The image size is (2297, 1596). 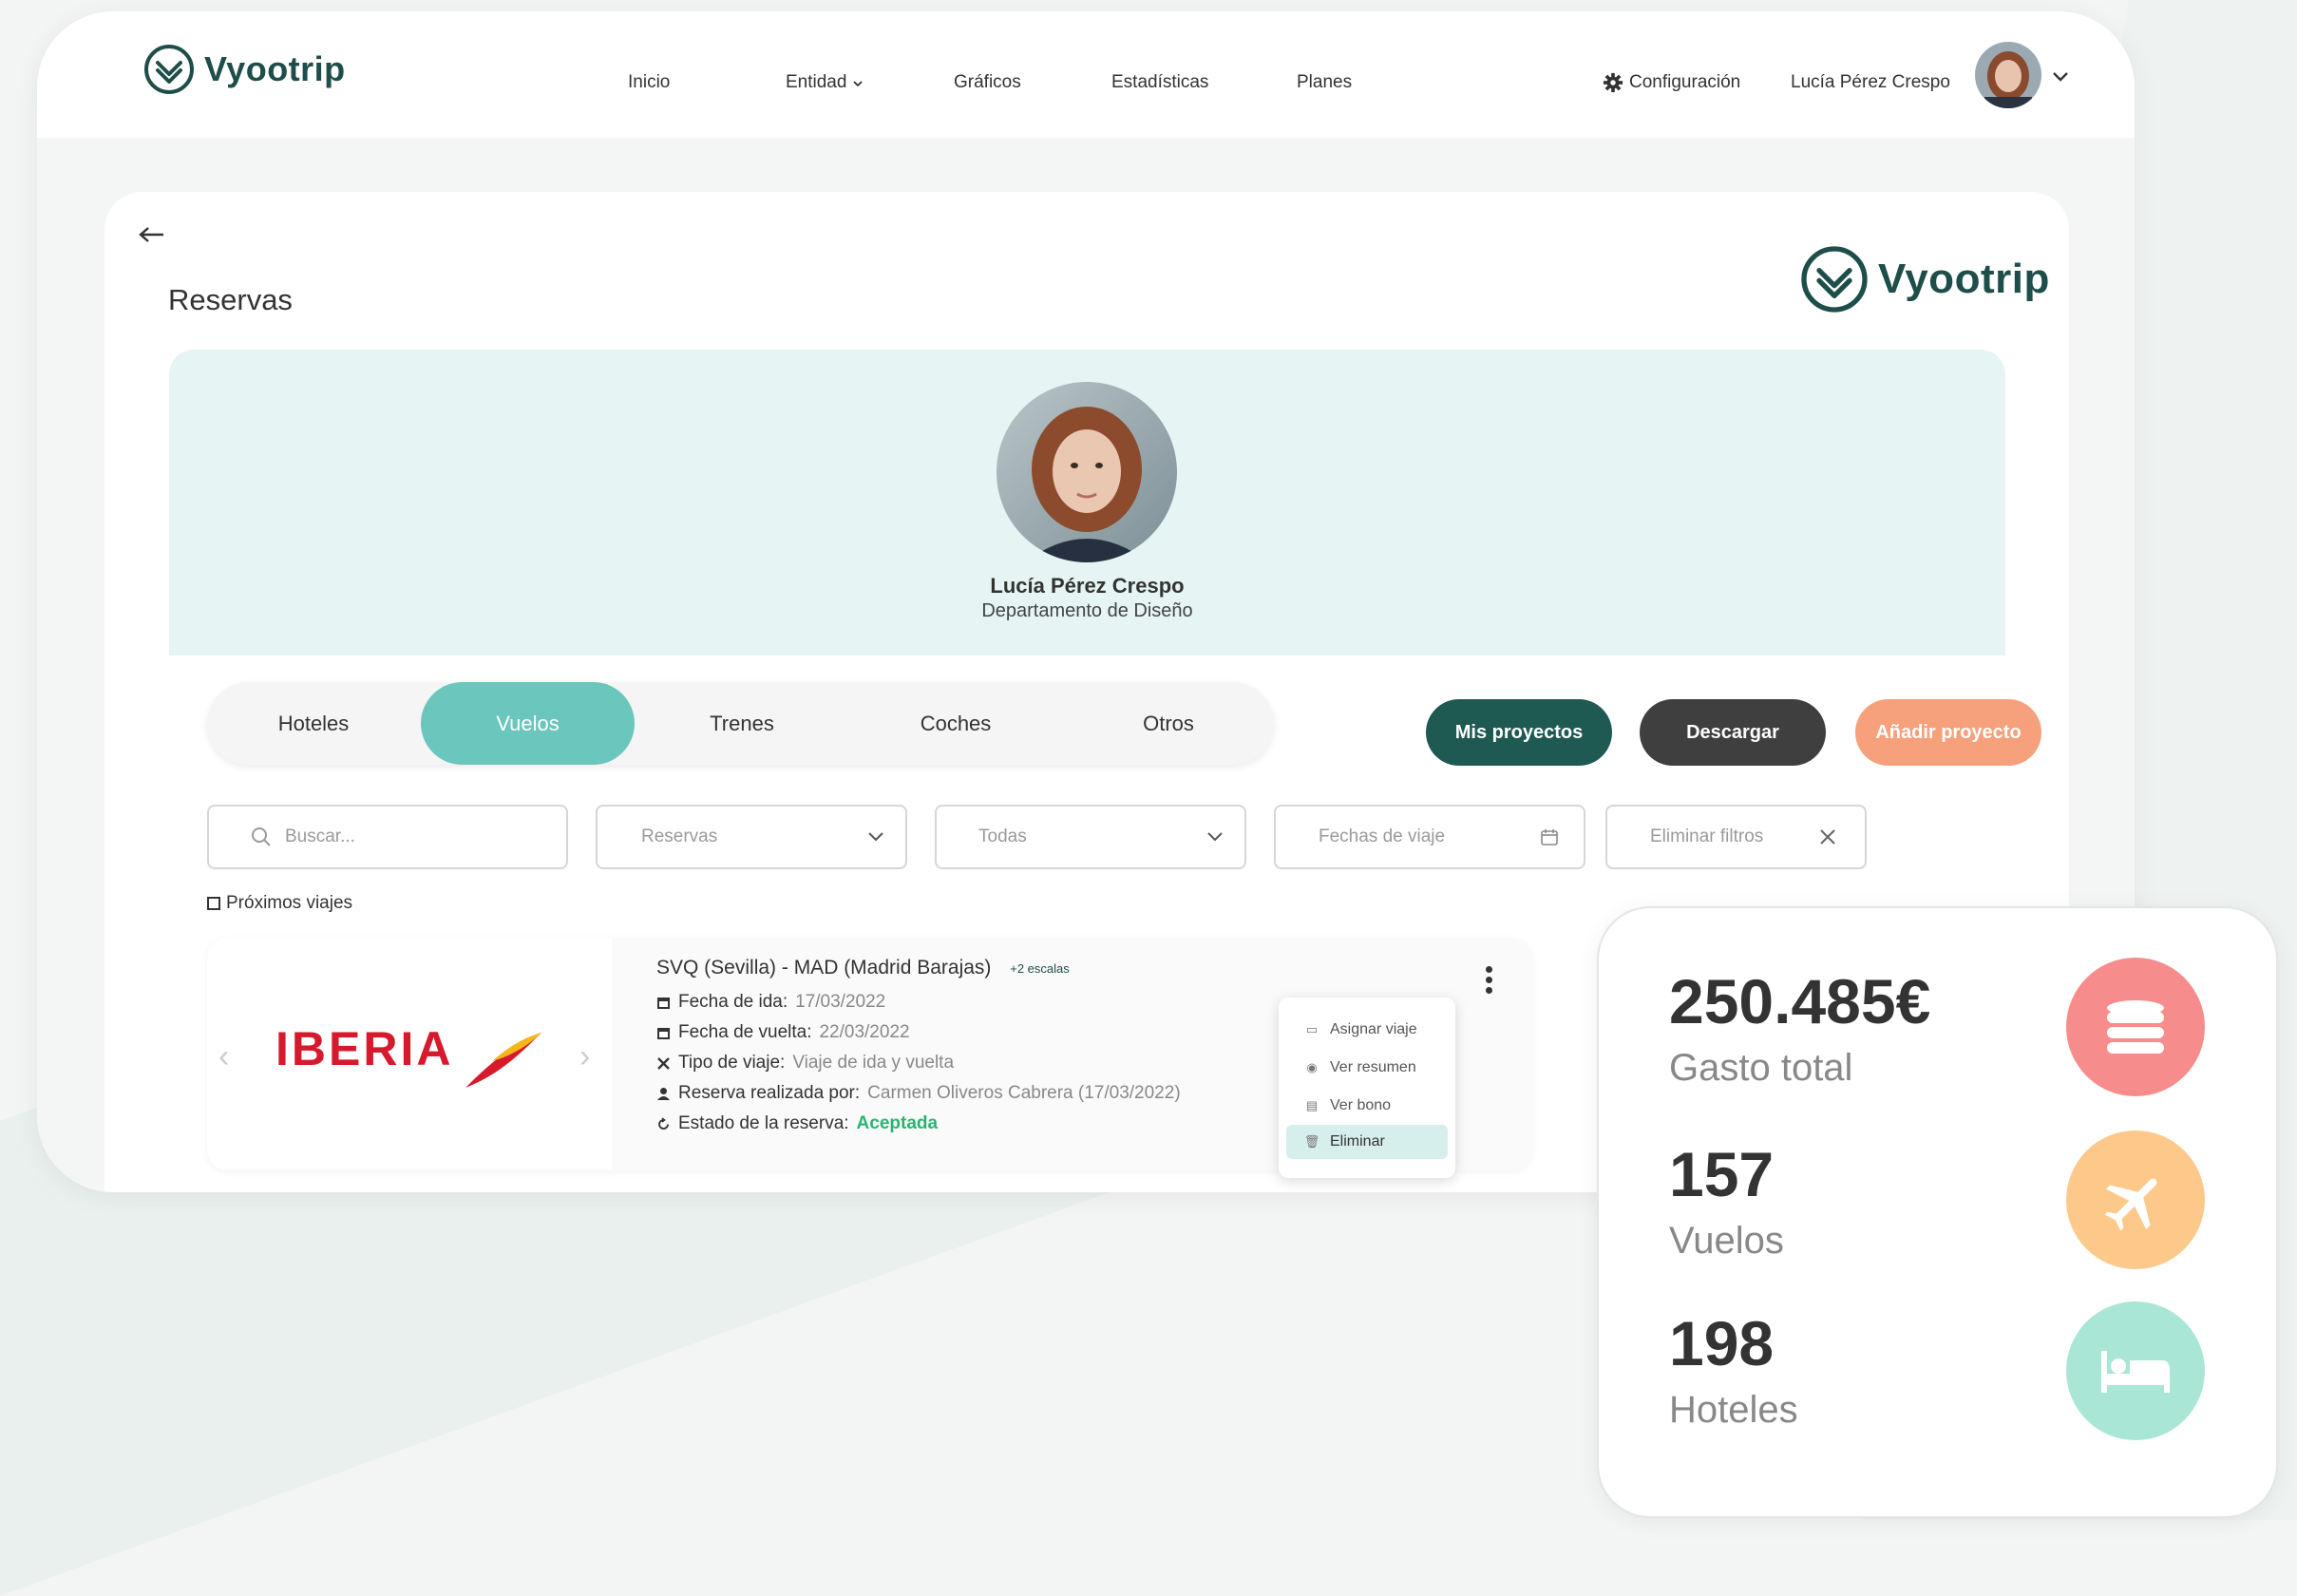 What do you see at coordinates (1707, 836) in the screenshot?
I see `clear-filters-label: Eliminar filtros` at bounding box center [1707, 836].